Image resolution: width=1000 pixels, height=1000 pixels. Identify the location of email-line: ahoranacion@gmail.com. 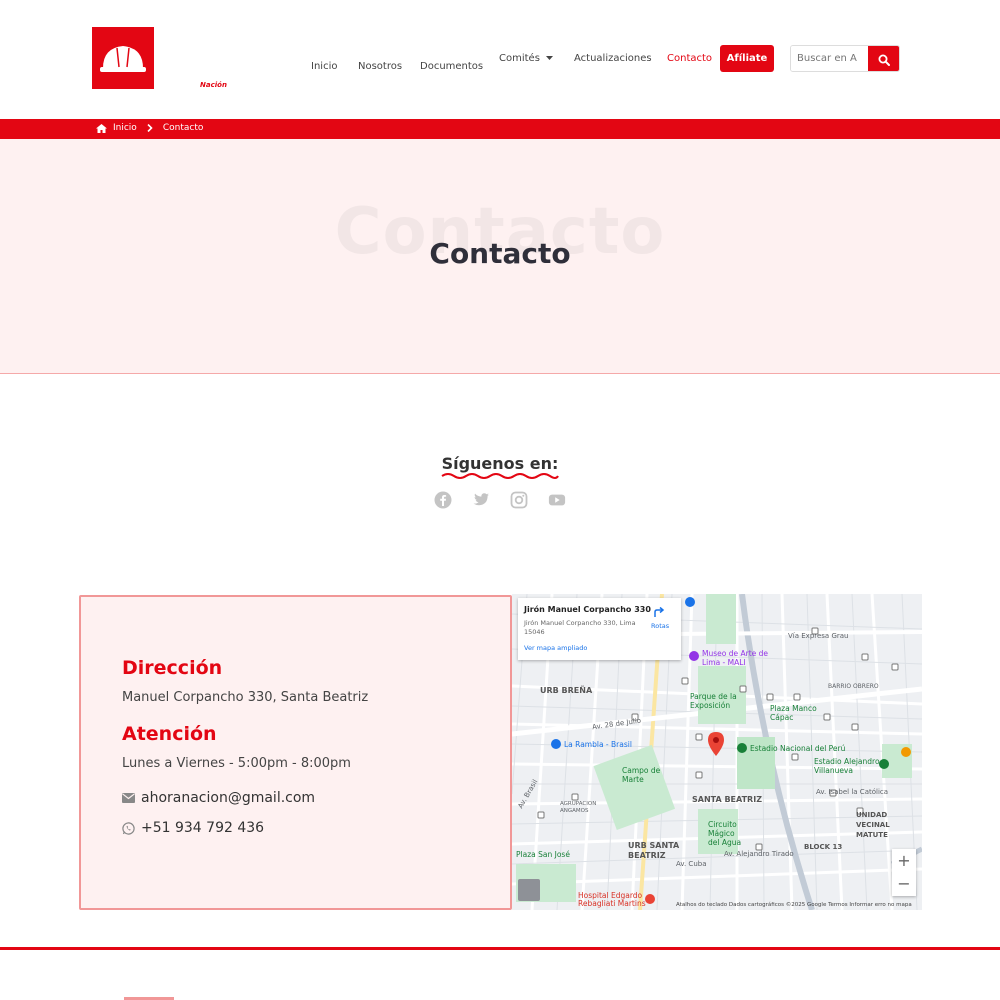
(218, 798).